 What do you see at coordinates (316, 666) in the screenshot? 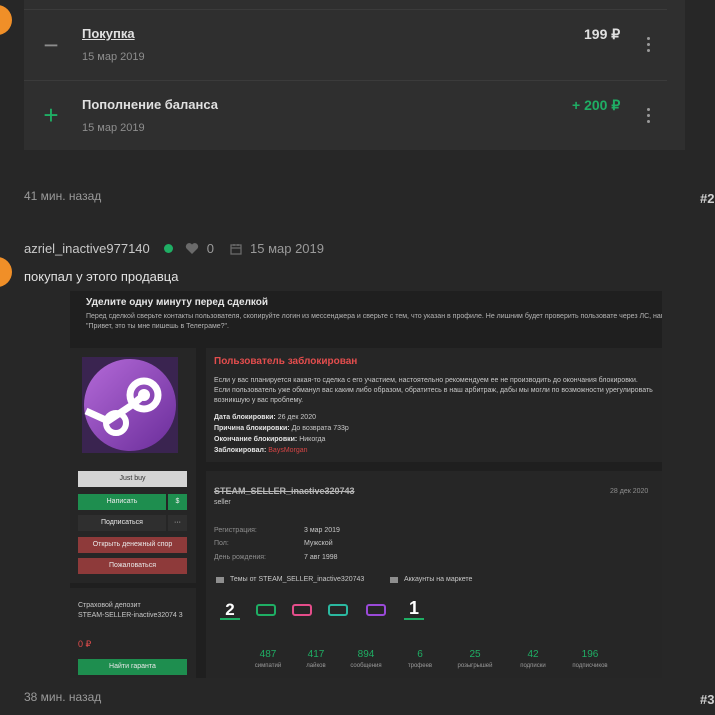
I see `stat-label: лайков` at bounding box center [316, 666].